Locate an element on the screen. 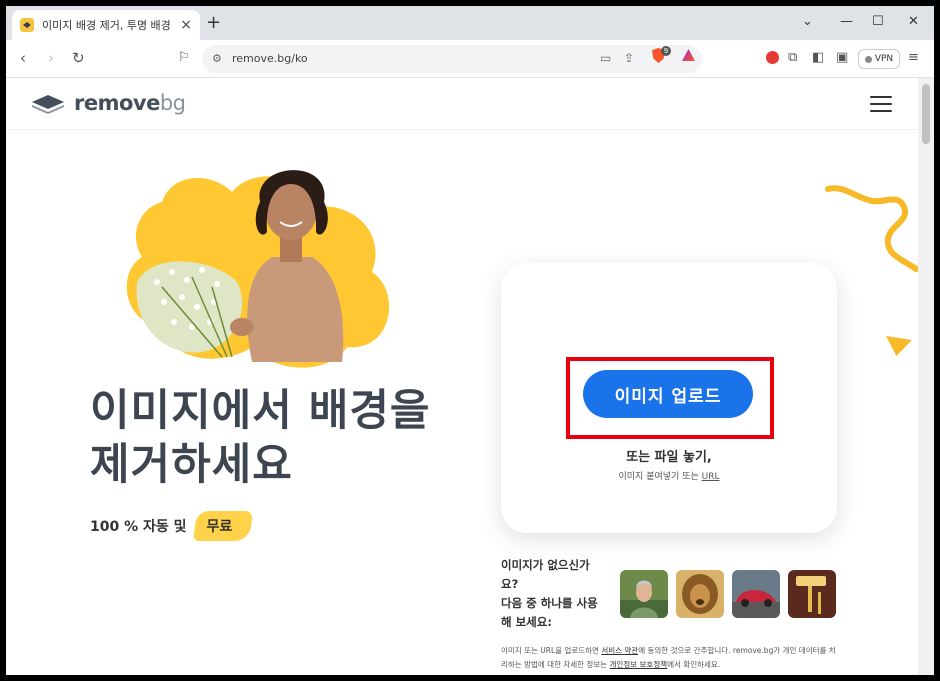 The height and width of the screenshot is (681, 940). upload-card: 이미지 업로드 또는 파일 놓기, 이미지 붙여넣기 또는 URL is located at coordinates (669, 398).